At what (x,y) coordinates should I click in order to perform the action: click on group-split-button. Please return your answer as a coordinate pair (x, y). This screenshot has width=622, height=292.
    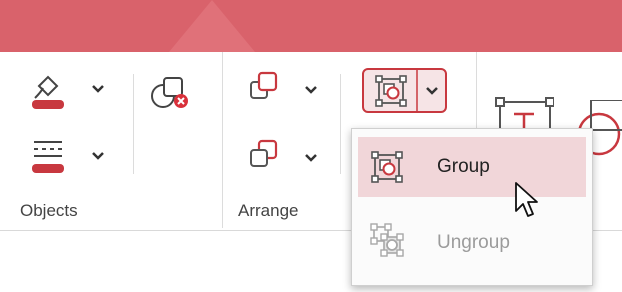
    Looking at the image, I should click on (404, 90).